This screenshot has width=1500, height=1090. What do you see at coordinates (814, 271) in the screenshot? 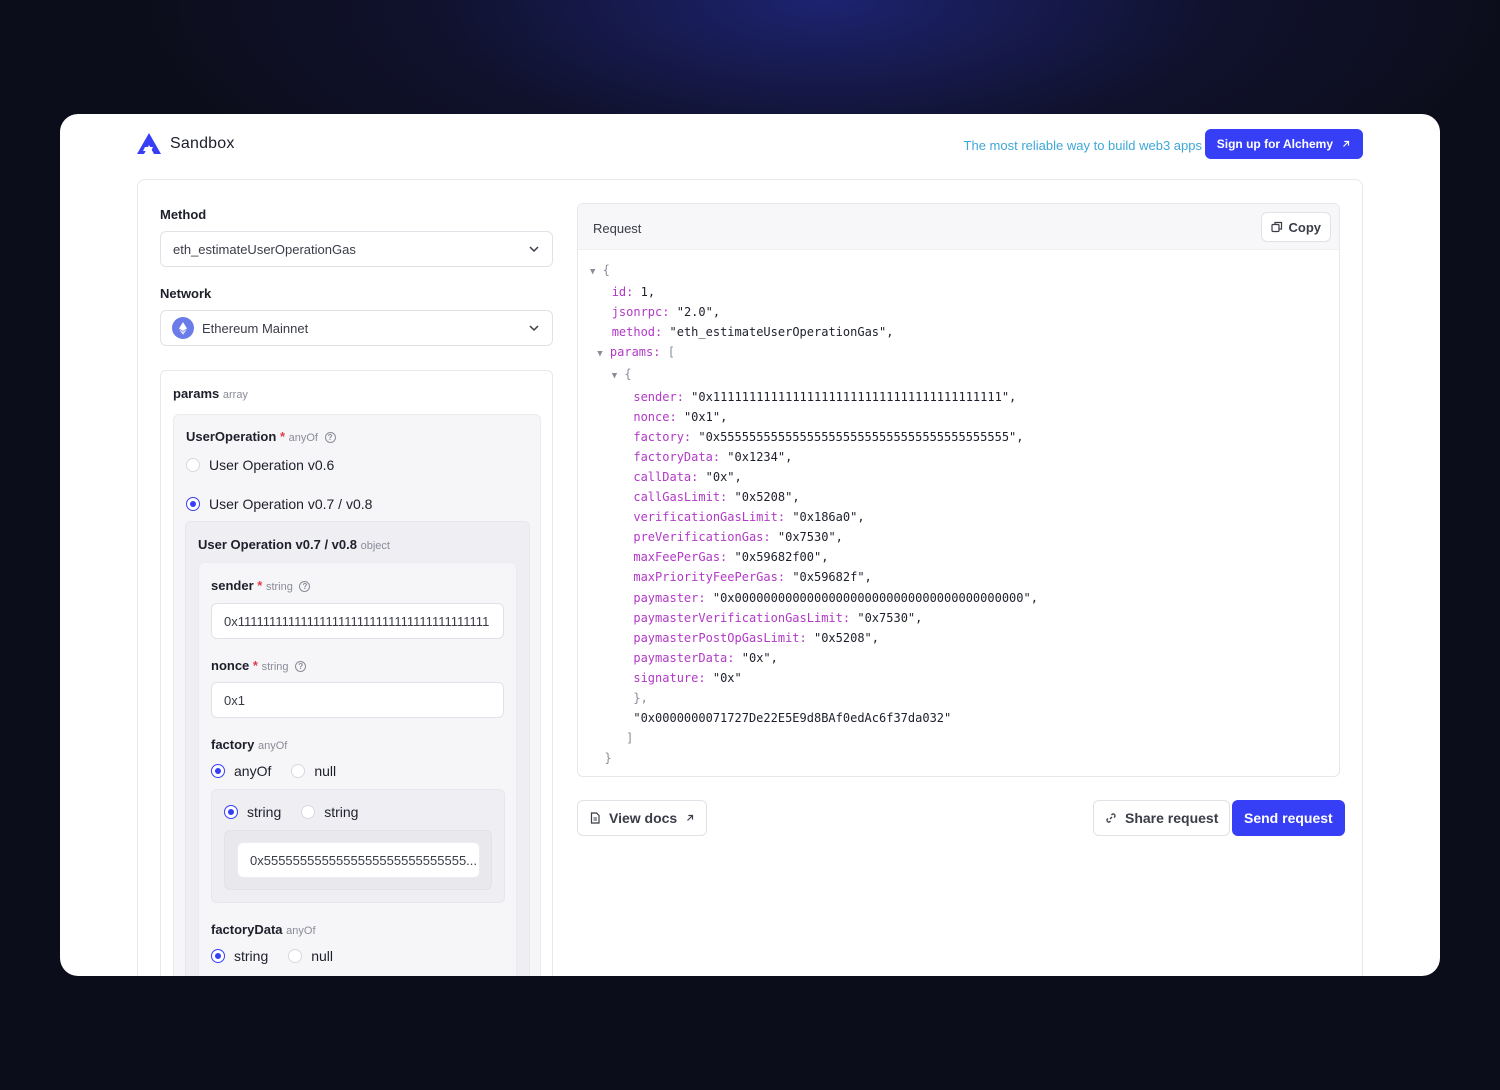
I see `code-line: ▼ {` at bounding box center [814, 271].